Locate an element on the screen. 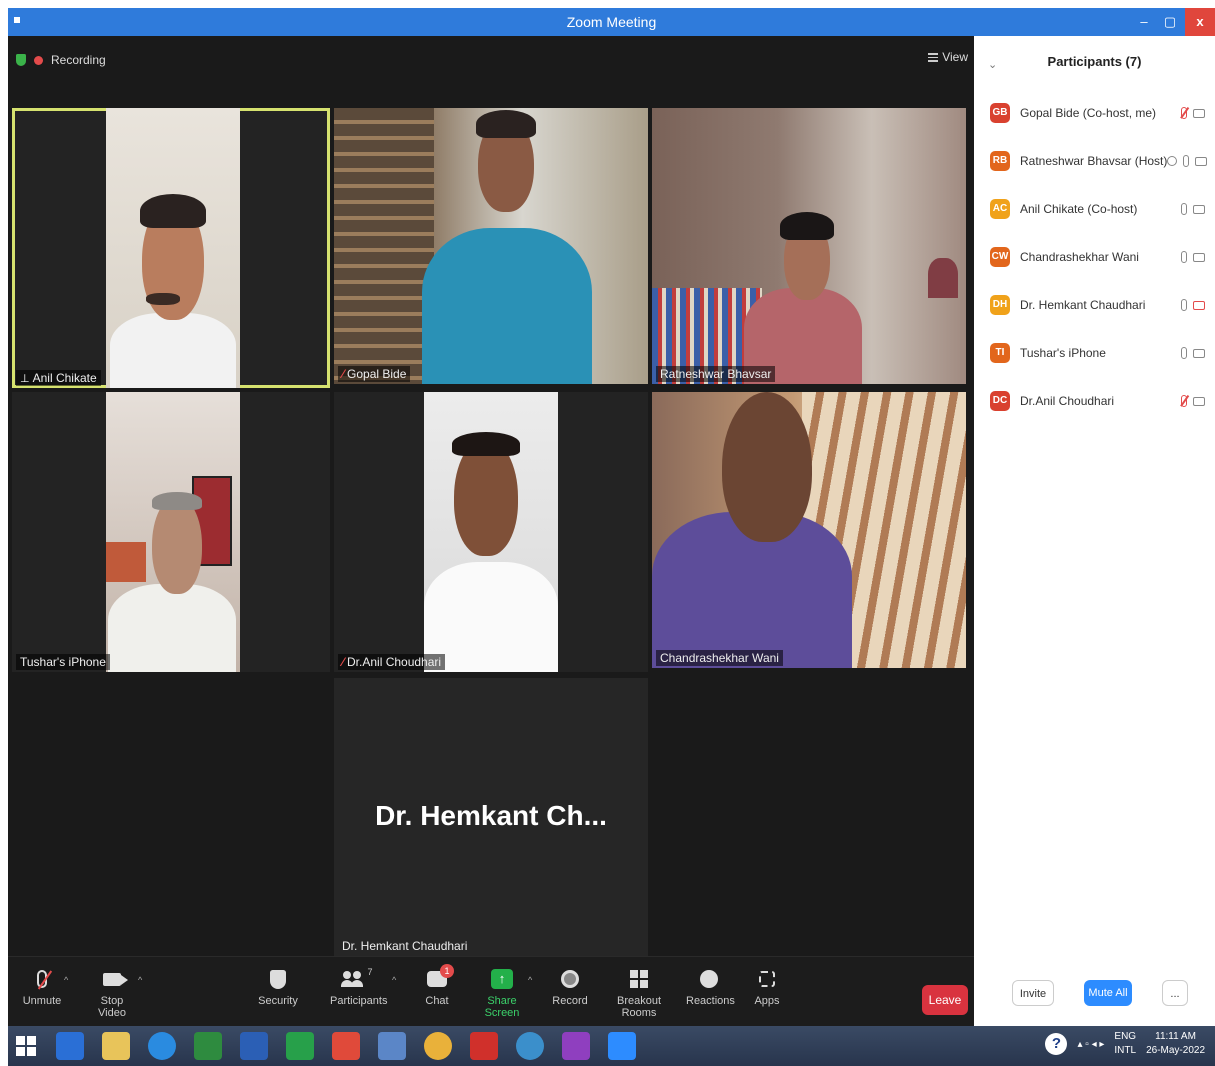 Image resolution: width=1215 pixels, height=1066 pixels. participant-row: DH Dr. Hemkant Chaudhari is located at coordinates (1097, 305).